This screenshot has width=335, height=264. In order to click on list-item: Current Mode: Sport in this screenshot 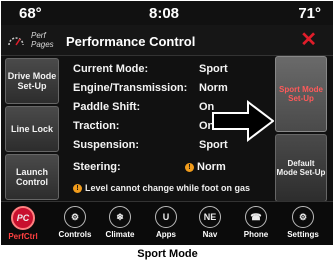, I will do `click(169, 71)`.